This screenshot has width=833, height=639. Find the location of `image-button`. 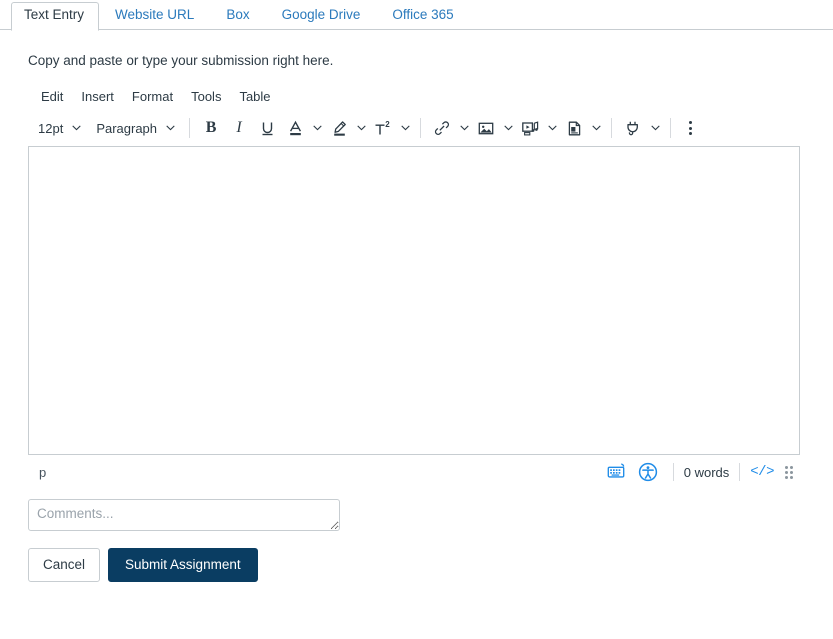

image-button is located at coordinates (486, 128).